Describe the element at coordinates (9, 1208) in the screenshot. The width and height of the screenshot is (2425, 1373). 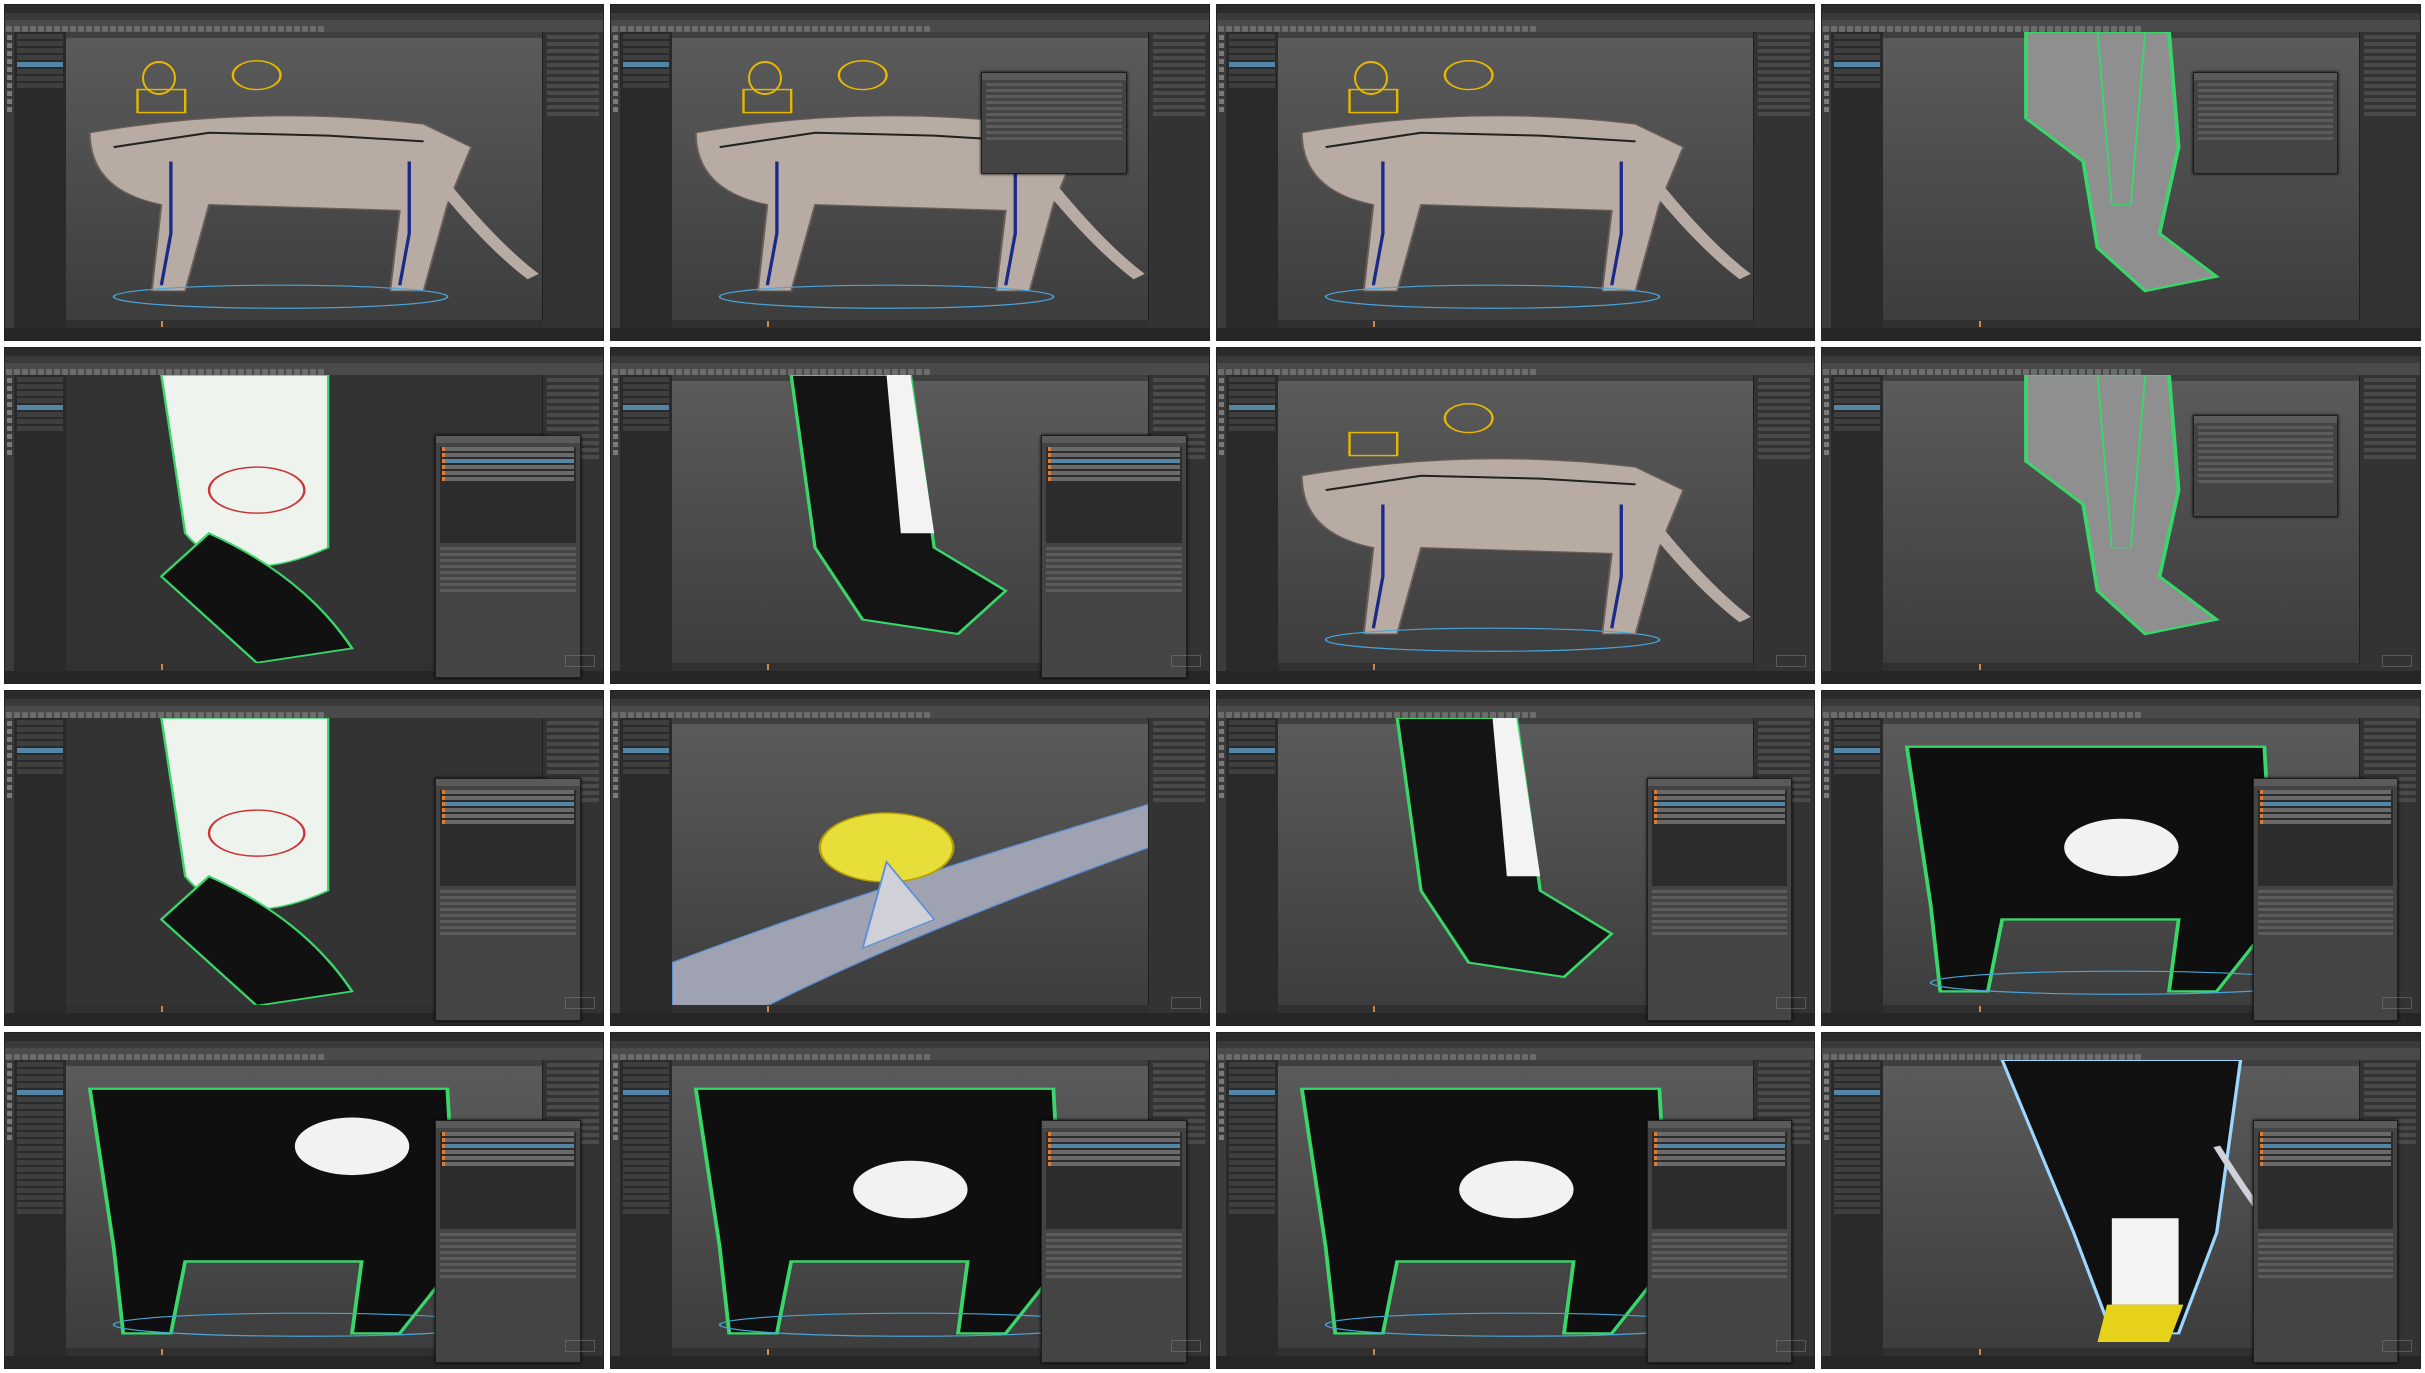
I see `toolbox` at that location.